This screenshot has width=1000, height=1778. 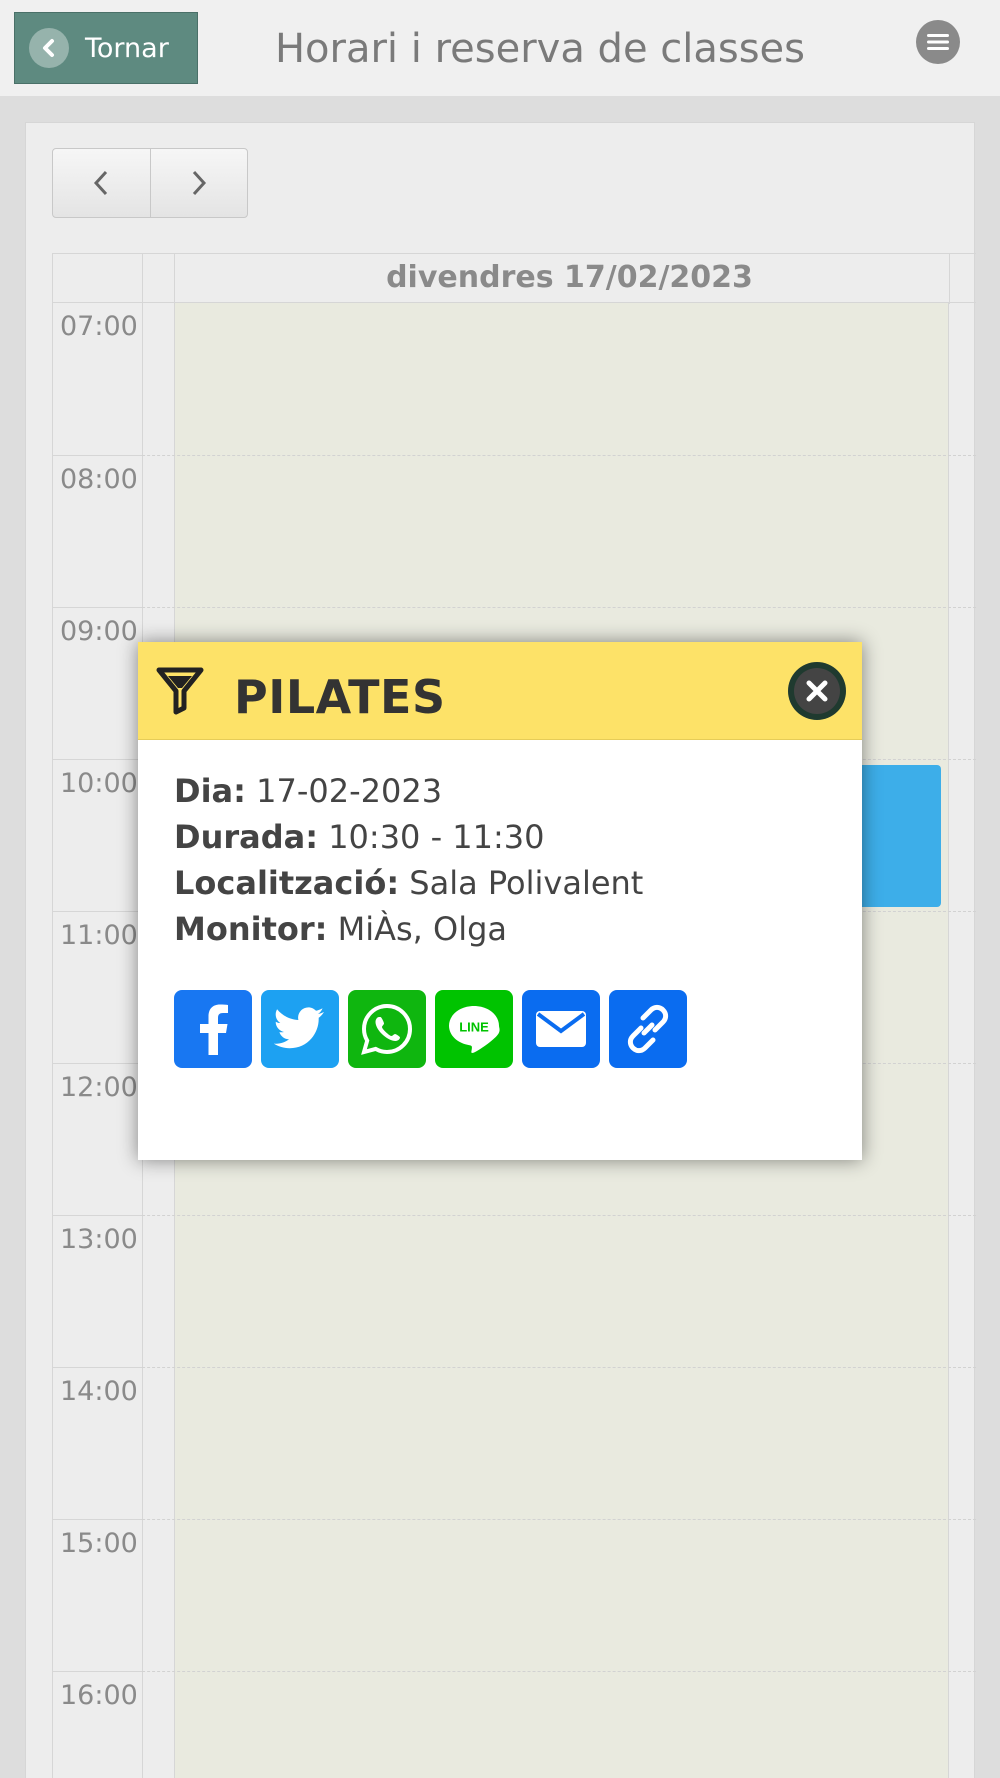 What do you see at coordinates (569, 277) in the screenshot?
I see `day-label: divendres 17/02/2023` at bounding box center [569, 277].